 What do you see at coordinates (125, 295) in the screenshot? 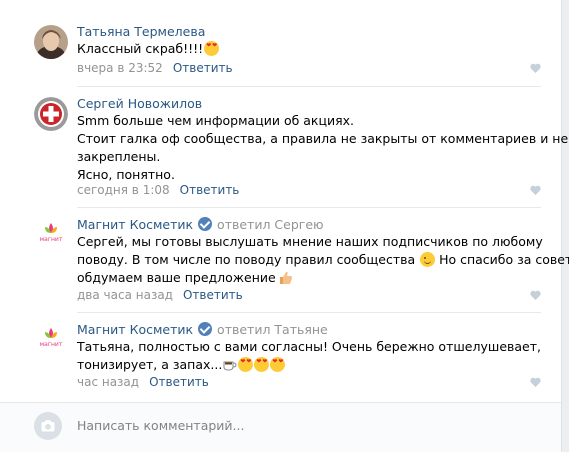
I see `comment-time: два часа назад` at bounding box center [125, 295].